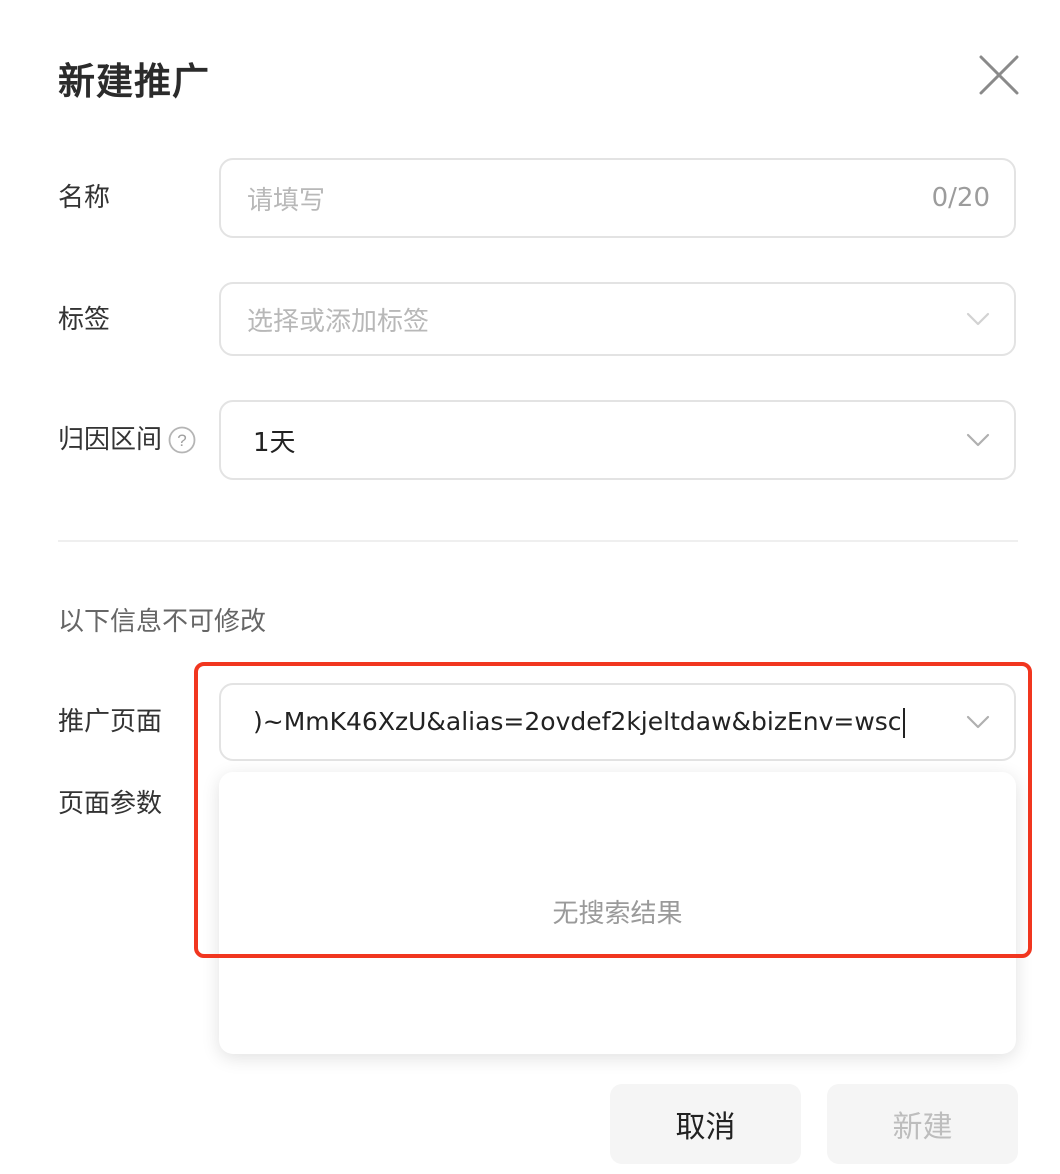 Image resolution: width=1060 pixels, height=1174 pixels. What do you see at coordinates (162, 622) in the screenshot?
I see `readonly-note: 以下信息不可修改` at bounding box center [162, 622].